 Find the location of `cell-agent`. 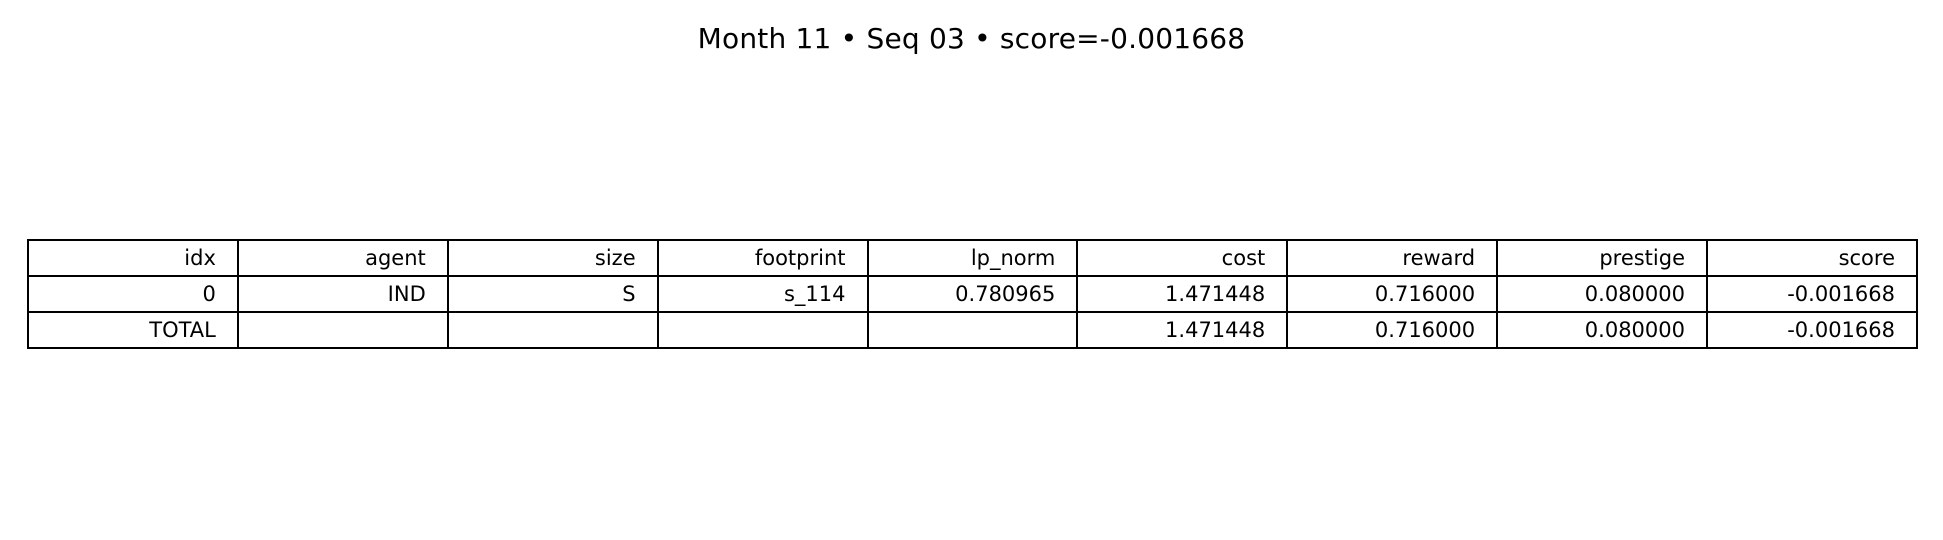

cell-agent is located at coordinates (342, 330).